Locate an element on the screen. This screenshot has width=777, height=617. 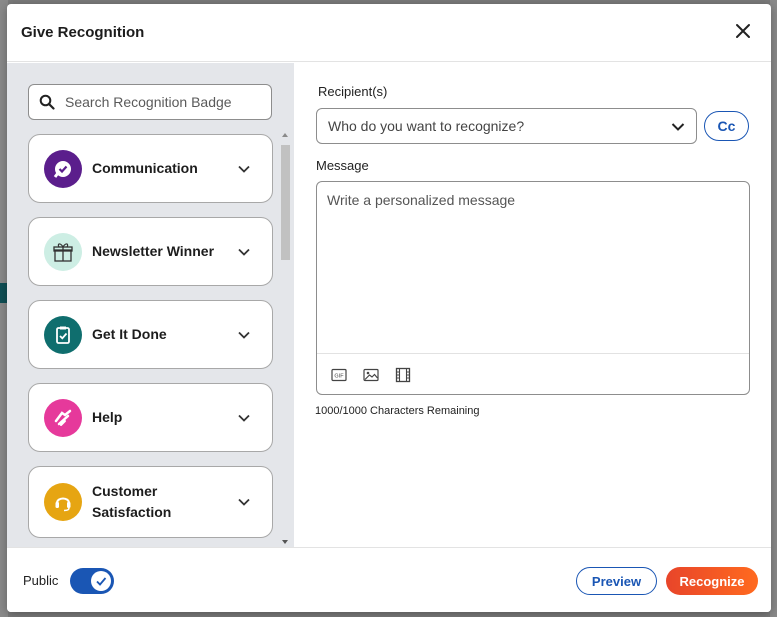
check-icon is located at coordinates (101, 581).